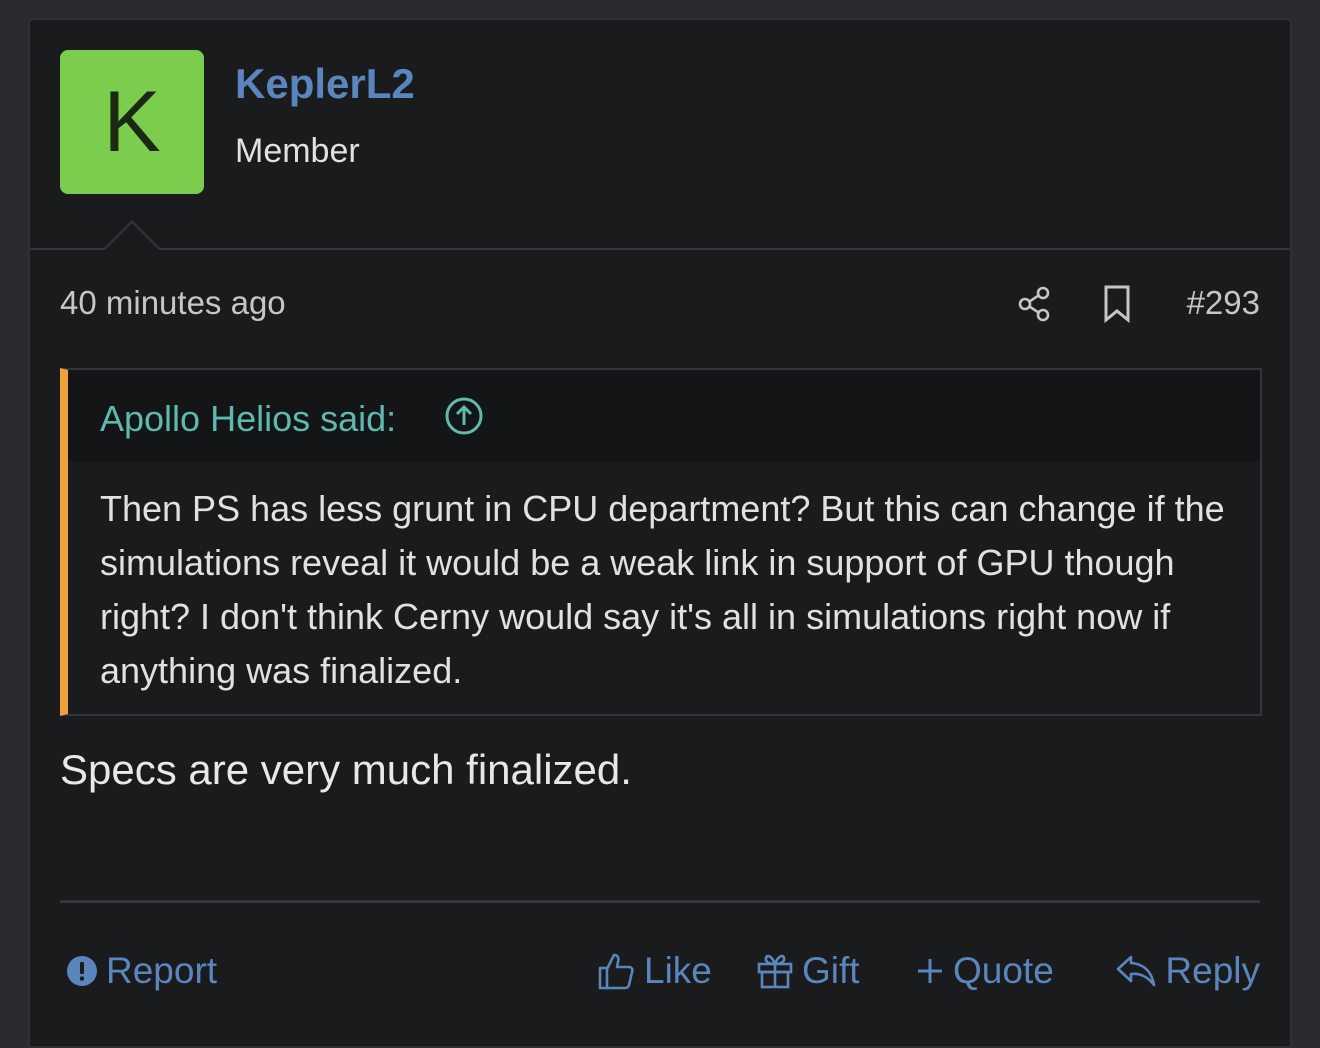  I want to click on like-button: Like, so click(654, 971).